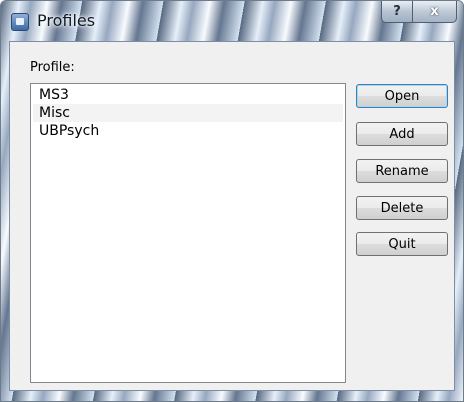 This screenshot has width=464, height=402. I want to click on help-button: ?, so click(397, 12).